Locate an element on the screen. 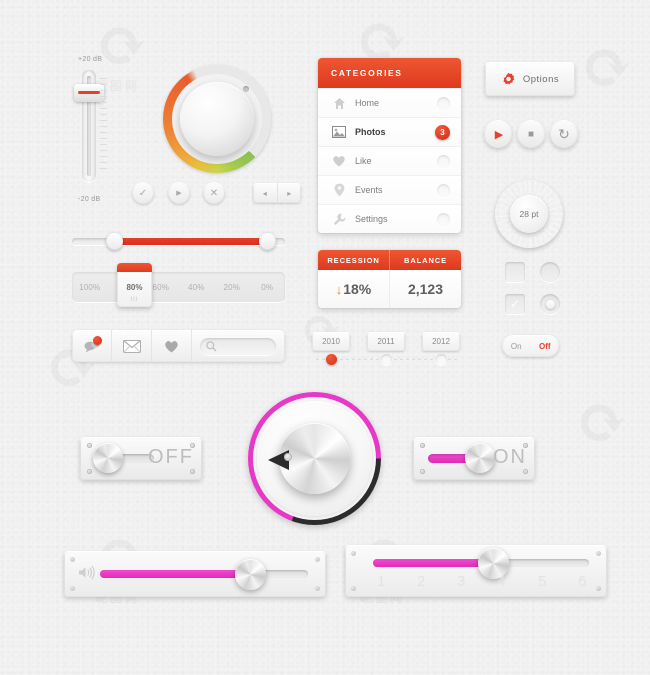 This screenshot has height=675, width=650. mail-icon is located at coordinates (131, 346).